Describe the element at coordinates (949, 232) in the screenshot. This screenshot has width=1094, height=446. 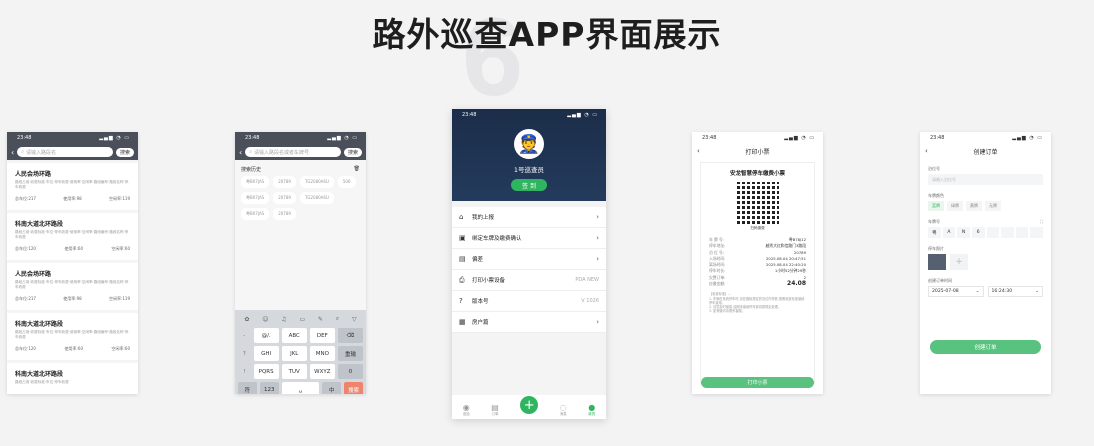
I see `plate-char: A` at that location.